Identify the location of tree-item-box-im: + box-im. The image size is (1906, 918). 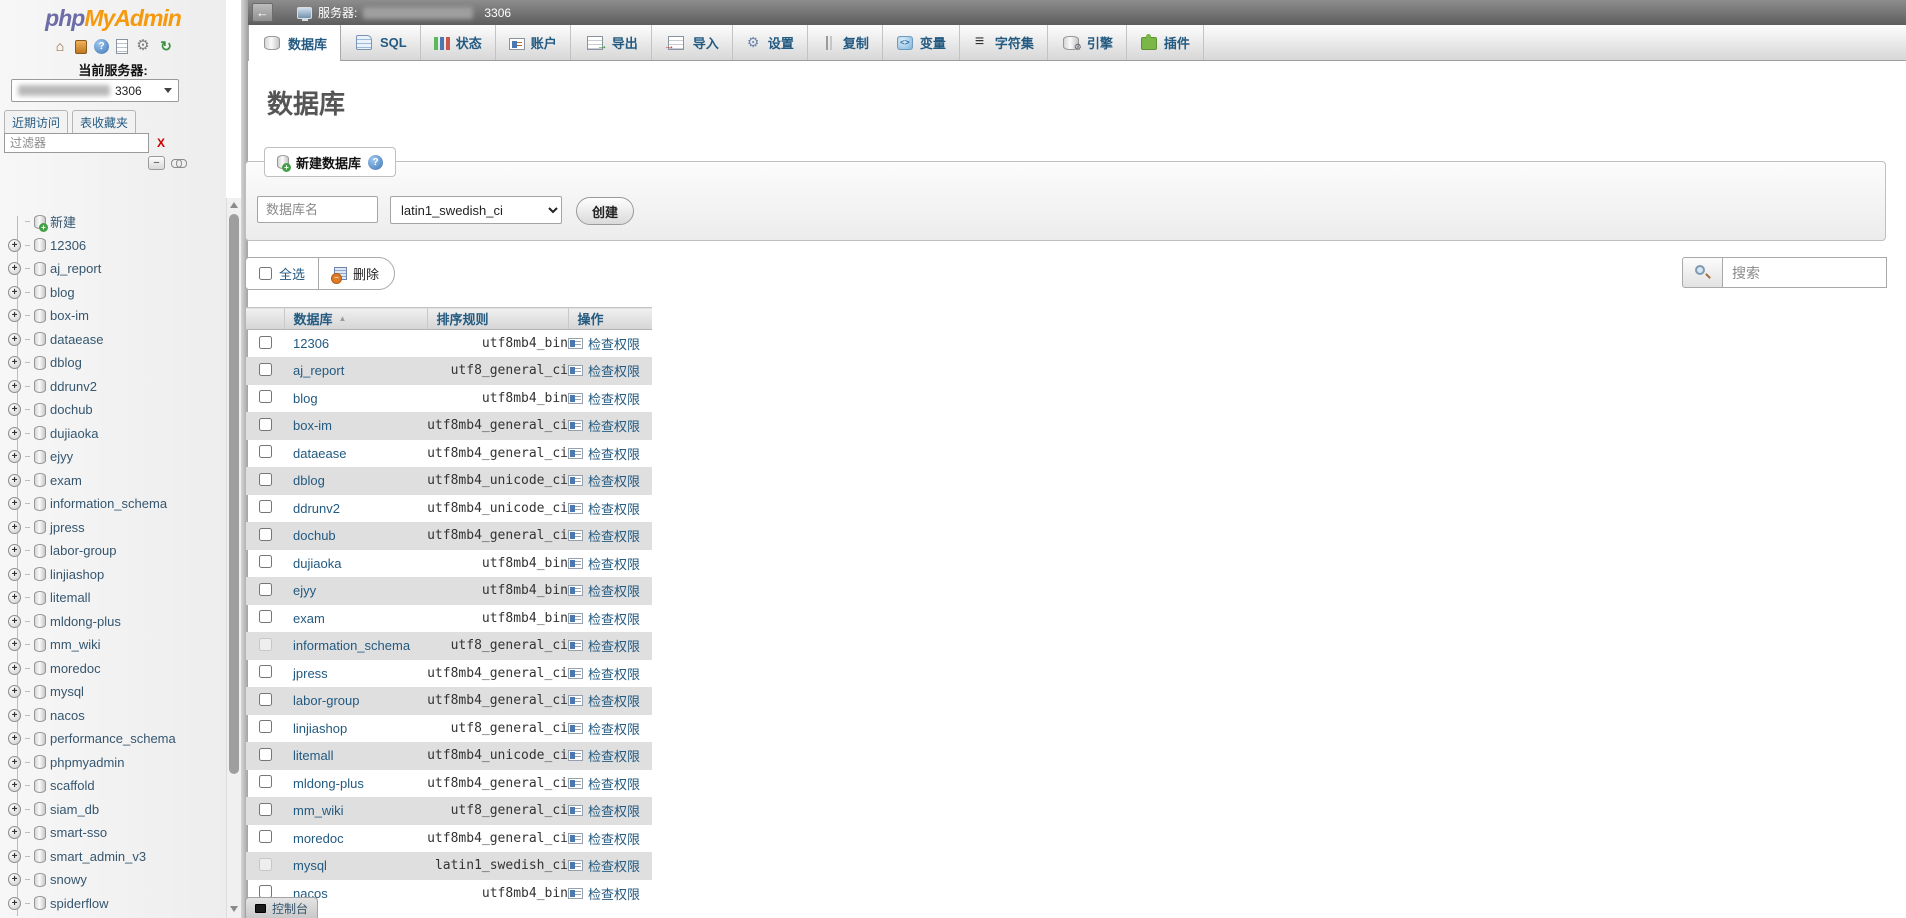
(48, 315).